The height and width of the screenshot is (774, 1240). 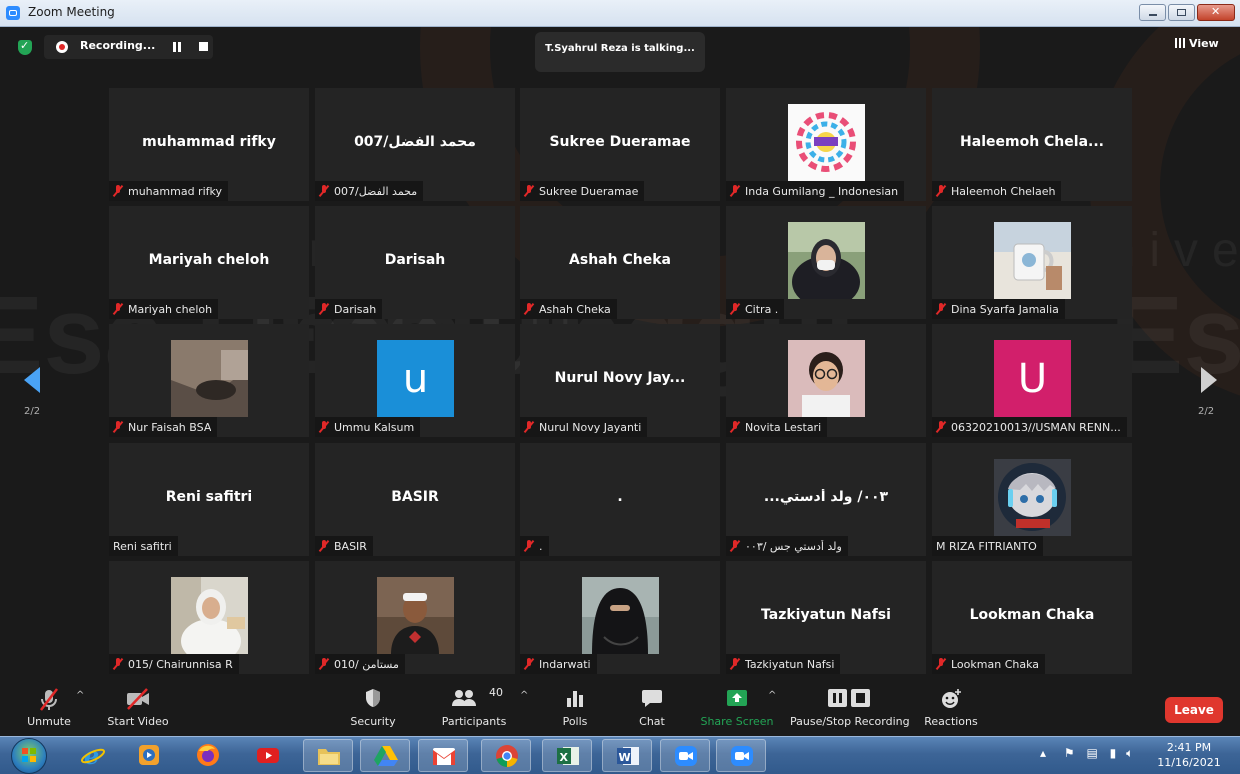 What do you see at coordinates (464, 698) in the screenshot?
I see `participants-icon` at bounding box center [464, 698].